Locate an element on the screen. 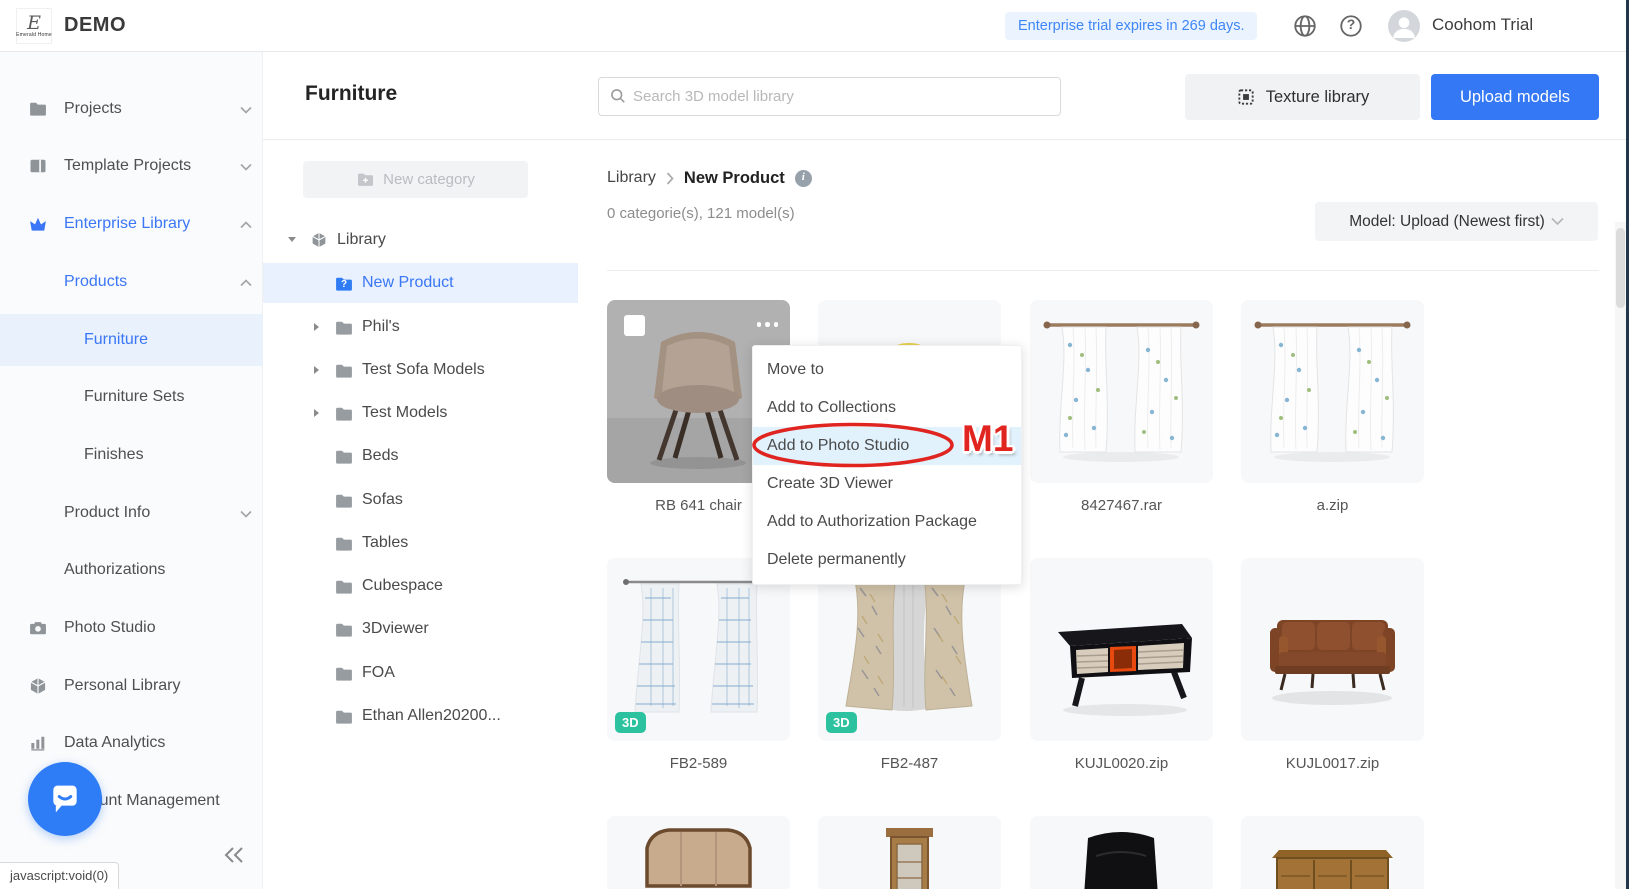  info-glyph: i is located at coordinates (803, 176).